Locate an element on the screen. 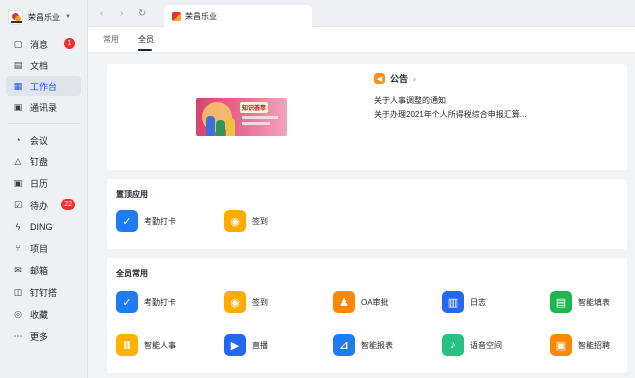 This screenshot has width=635, height=378. sidebar-item-favorites: ◎ 收藏 is located at coordinates (43, 314).